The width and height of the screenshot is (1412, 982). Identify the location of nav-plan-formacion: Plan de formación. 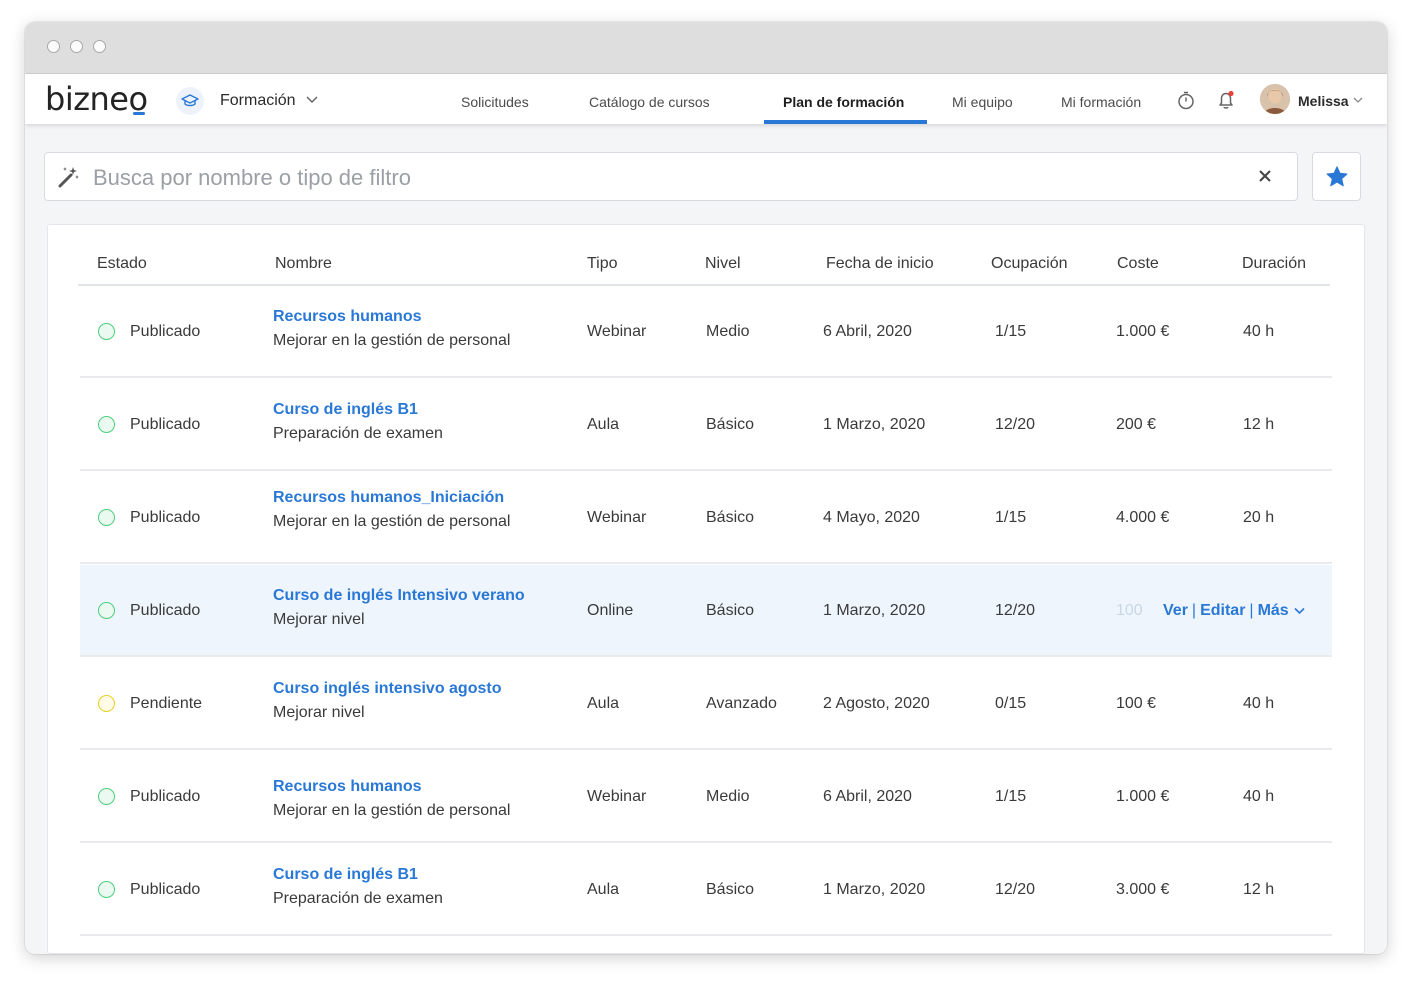
(843, 102).